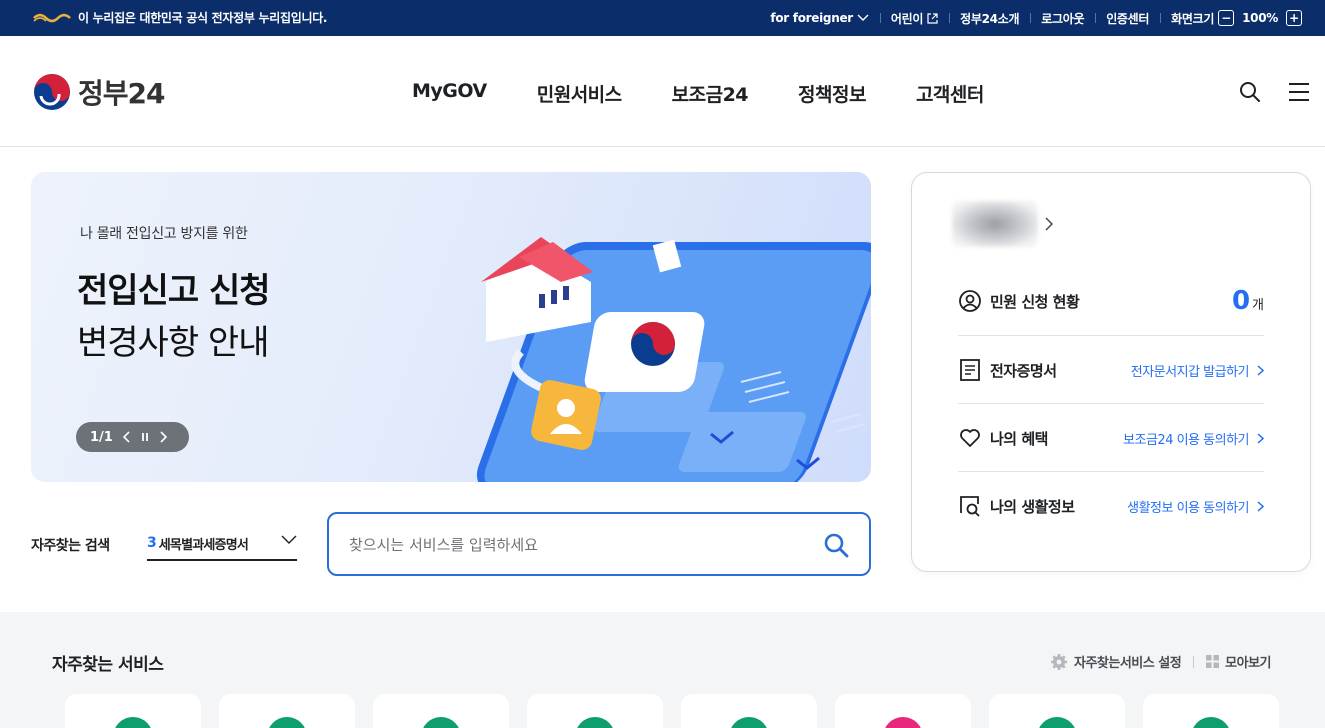  I want to click on gear-icon, so click(1058, 661).